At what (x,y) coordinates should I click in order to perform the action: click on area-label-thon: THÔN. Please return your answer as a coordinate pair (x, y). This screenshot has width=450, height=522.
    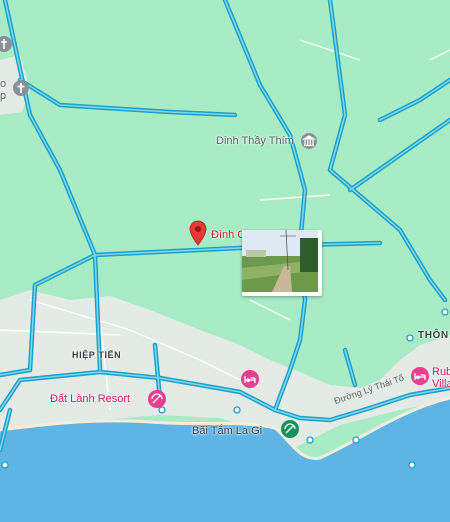
    Looking at the image, I should click on (433, 335).